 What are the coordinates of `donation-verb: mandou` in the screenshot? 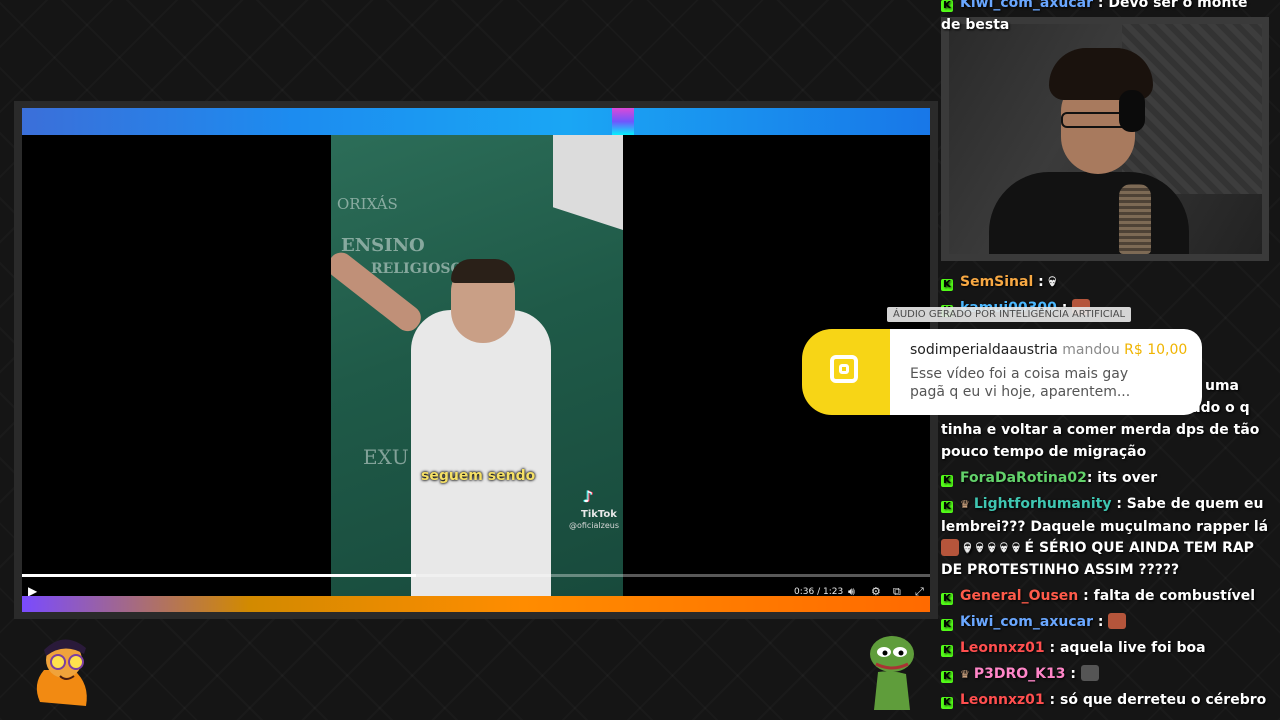 It's located at (1091, 350).